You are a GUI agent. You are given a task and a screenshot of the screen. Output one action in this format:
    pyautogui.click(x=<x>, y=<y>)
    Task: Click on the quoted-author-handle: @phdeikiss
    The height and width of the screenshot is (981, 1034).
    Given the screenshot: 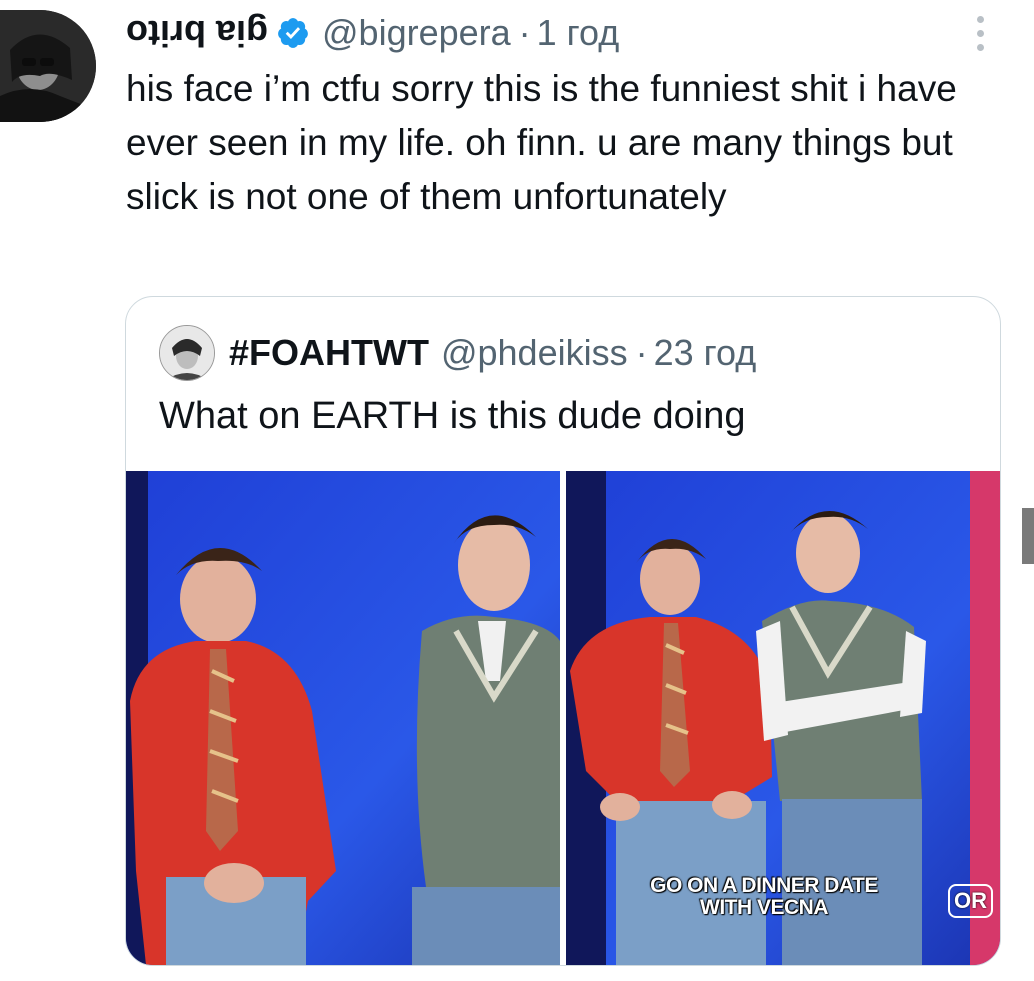 What is the action you would take?
    pyautogui.click(x=534, y=352)
    